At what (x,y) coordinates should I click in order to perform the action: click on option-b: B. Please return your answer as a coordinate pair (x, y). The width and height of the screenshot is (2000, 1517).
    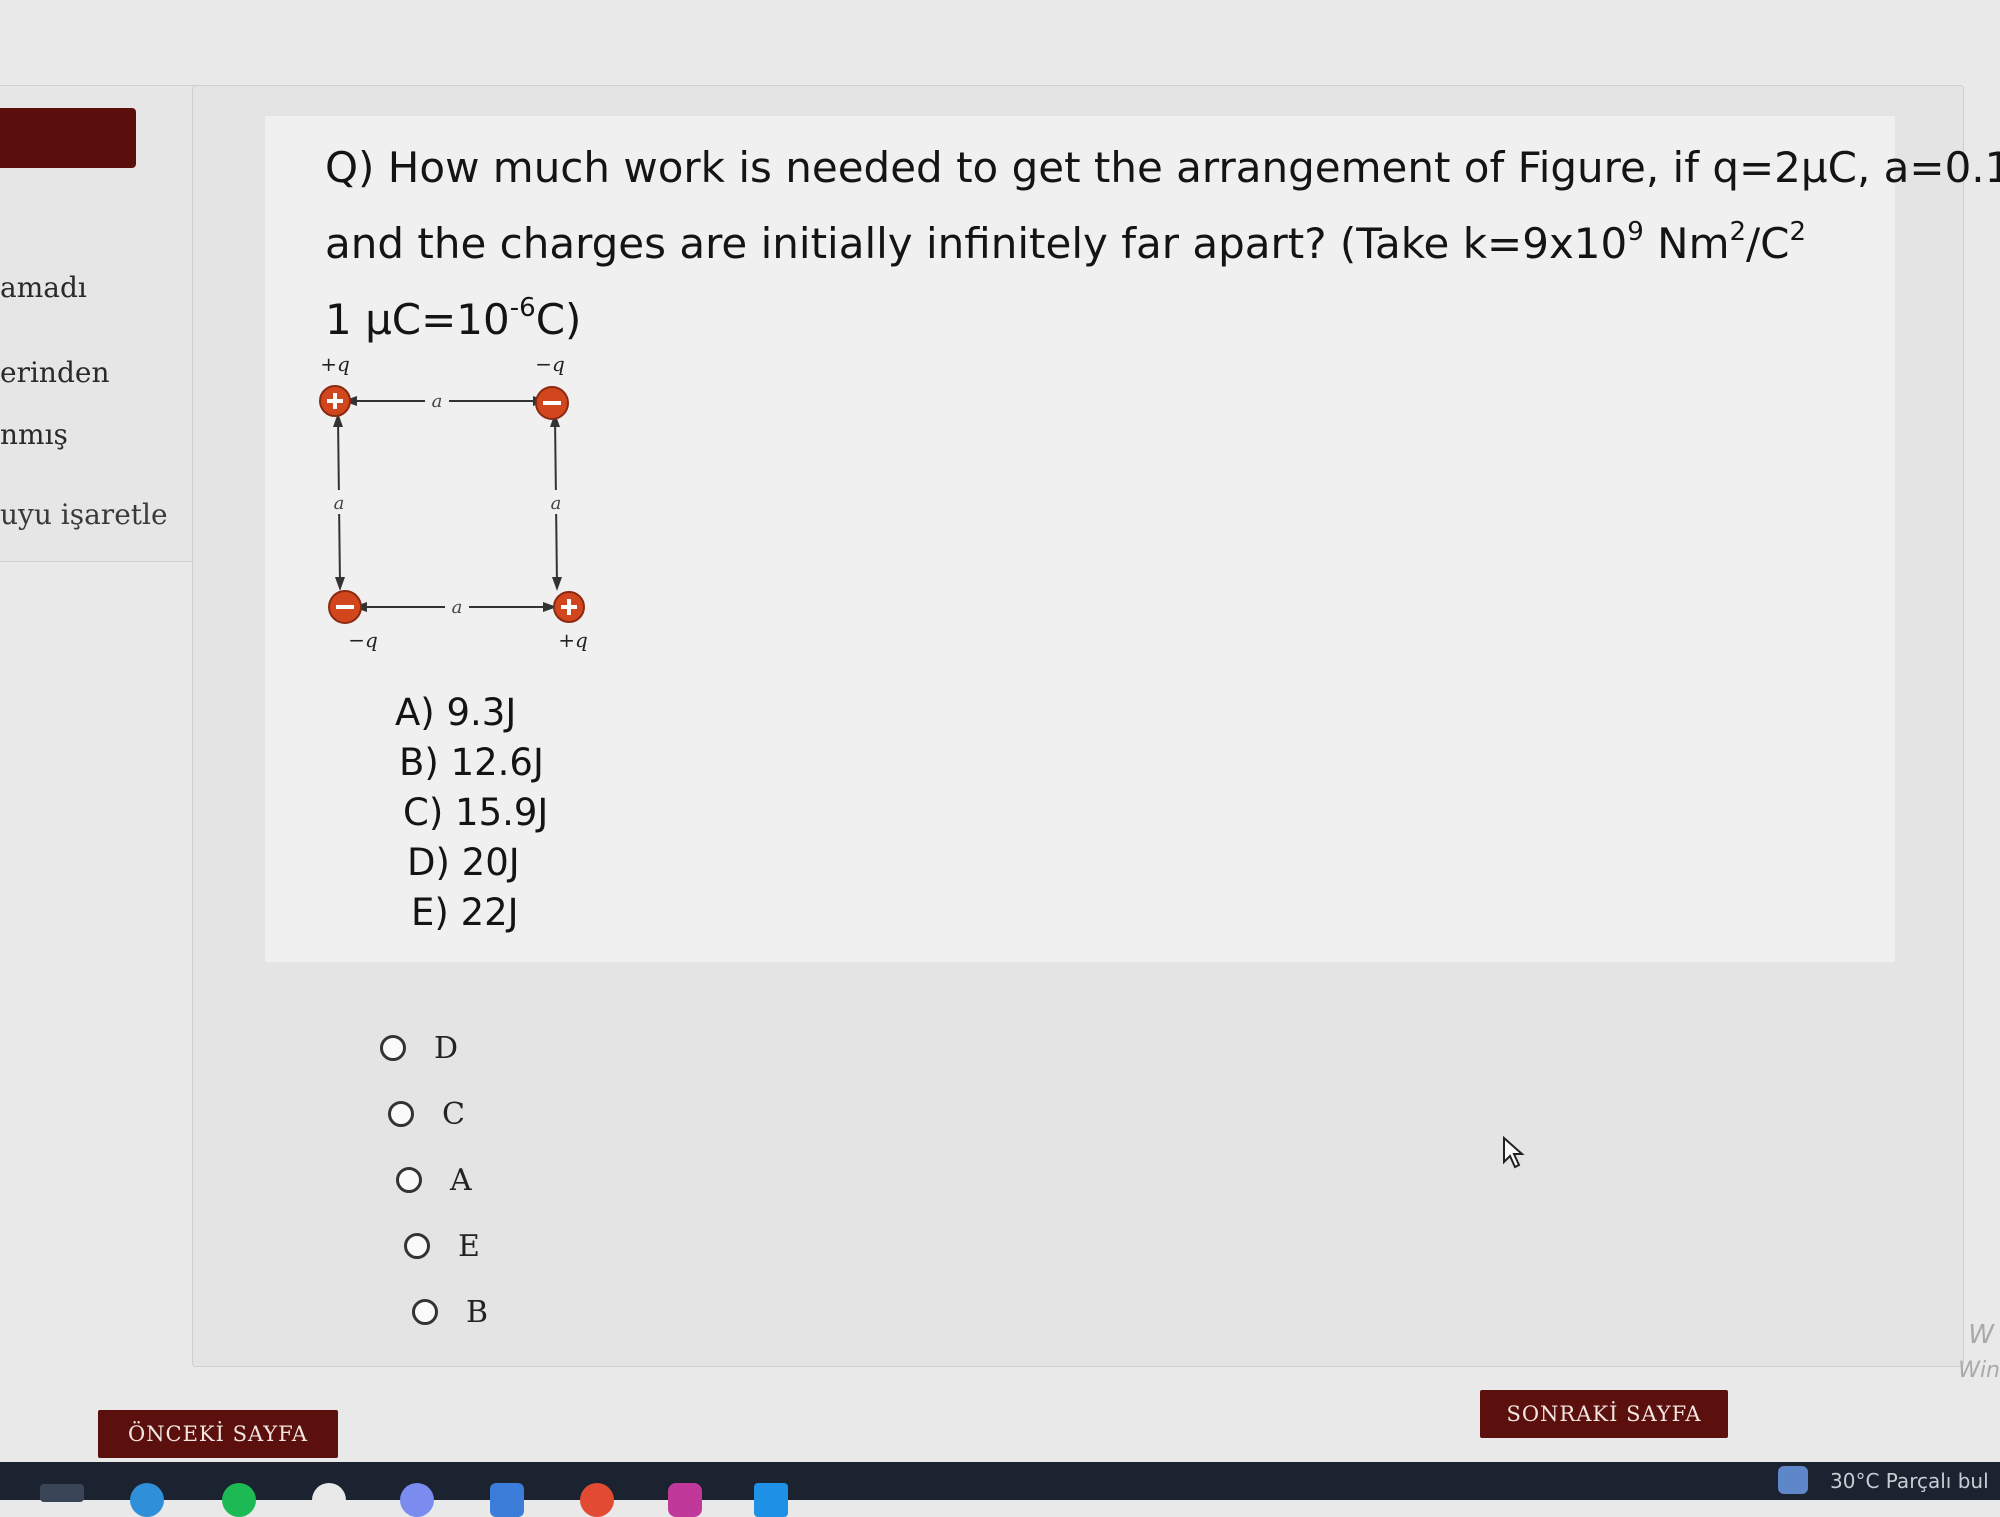
    Looking at the image, I should click on (450, 1312).